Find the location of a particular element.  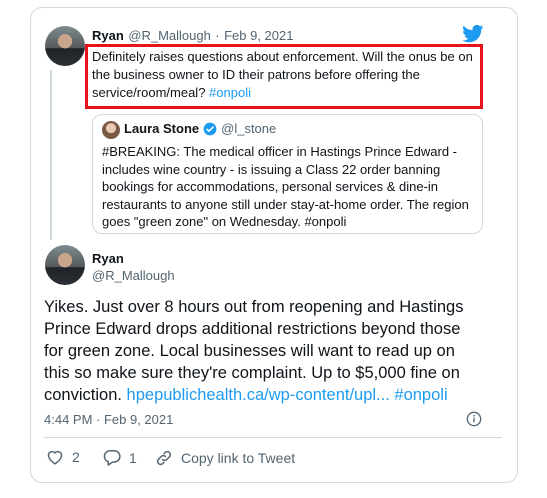

verified-badge-icon is located at coordinates (210, 129).